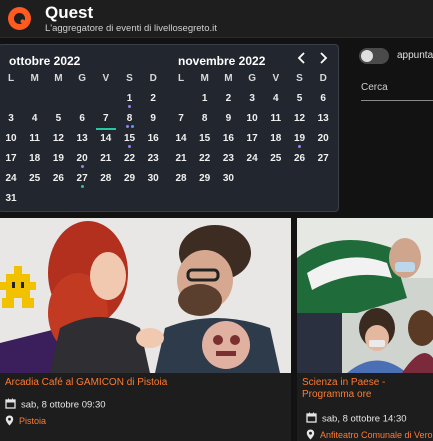 This screenshot has height=441, width=433. I want to click on toggle-label: appunta, so click(415, 55).